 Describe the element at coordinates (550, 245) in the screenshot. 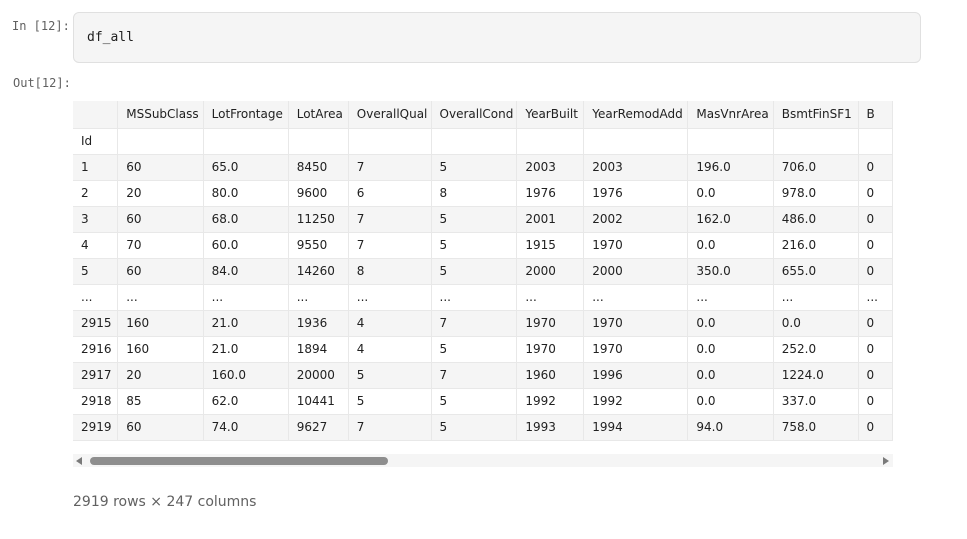

I see `table-cell: 1915` at that location.